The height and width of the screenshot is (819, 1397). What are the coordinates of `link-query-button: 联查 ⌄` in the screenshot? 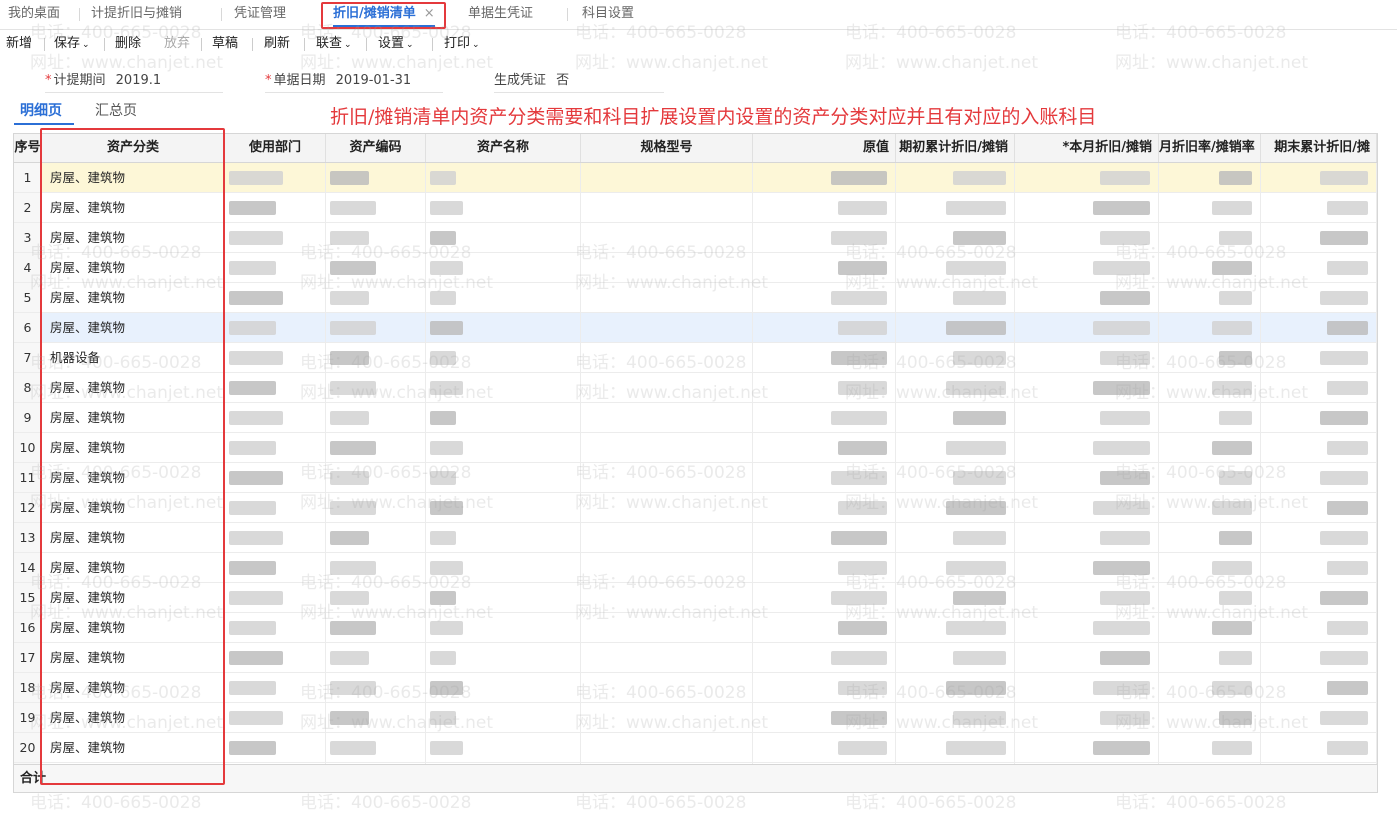 It's located at (334, 44).